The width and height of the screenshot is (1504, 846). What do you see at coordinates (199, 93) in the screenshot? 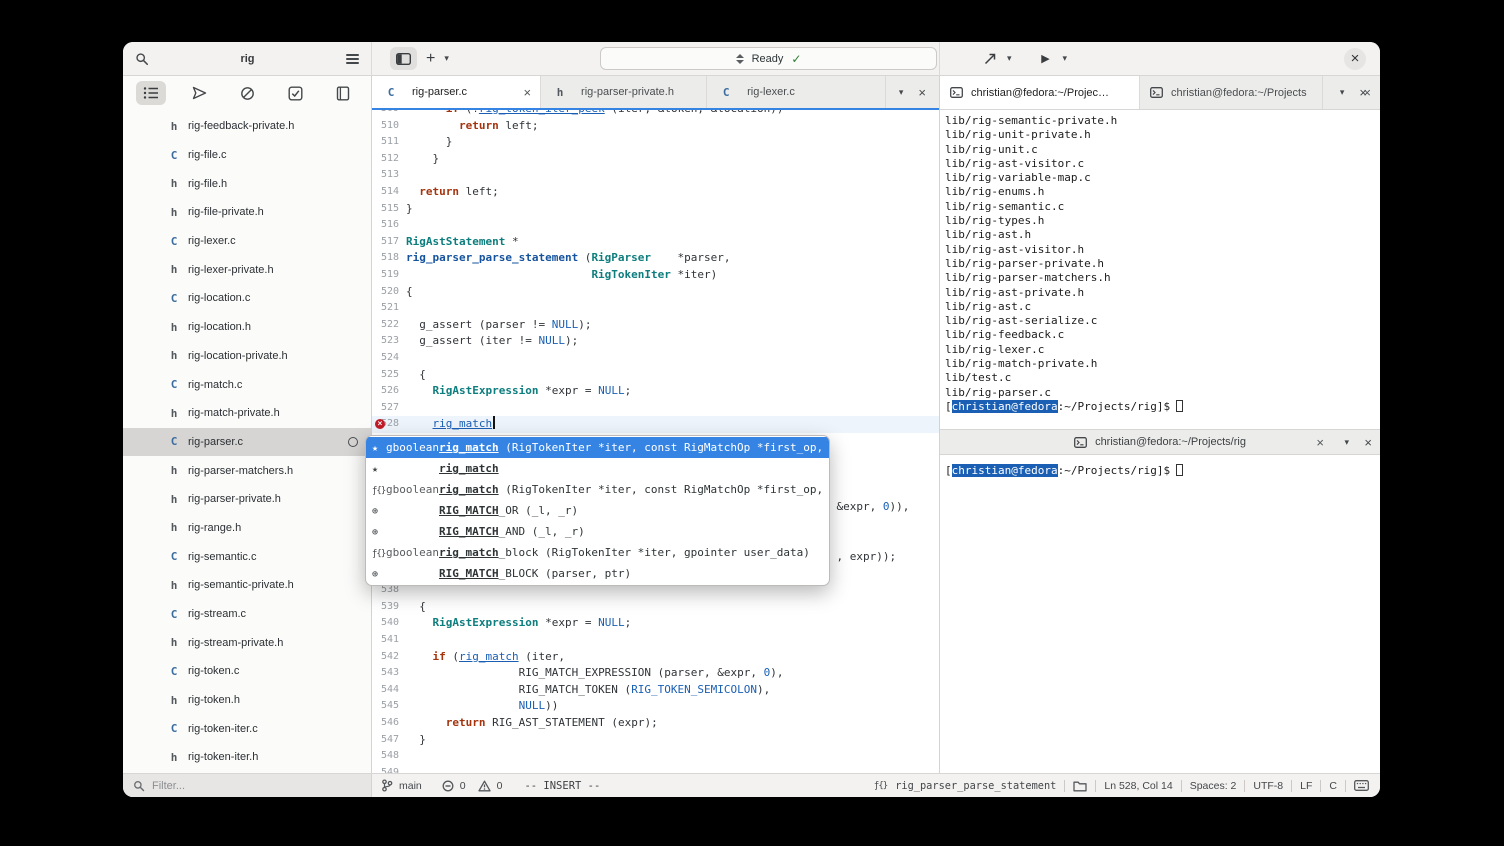
I see `run-panel-button` at bounding box center [199, 93].